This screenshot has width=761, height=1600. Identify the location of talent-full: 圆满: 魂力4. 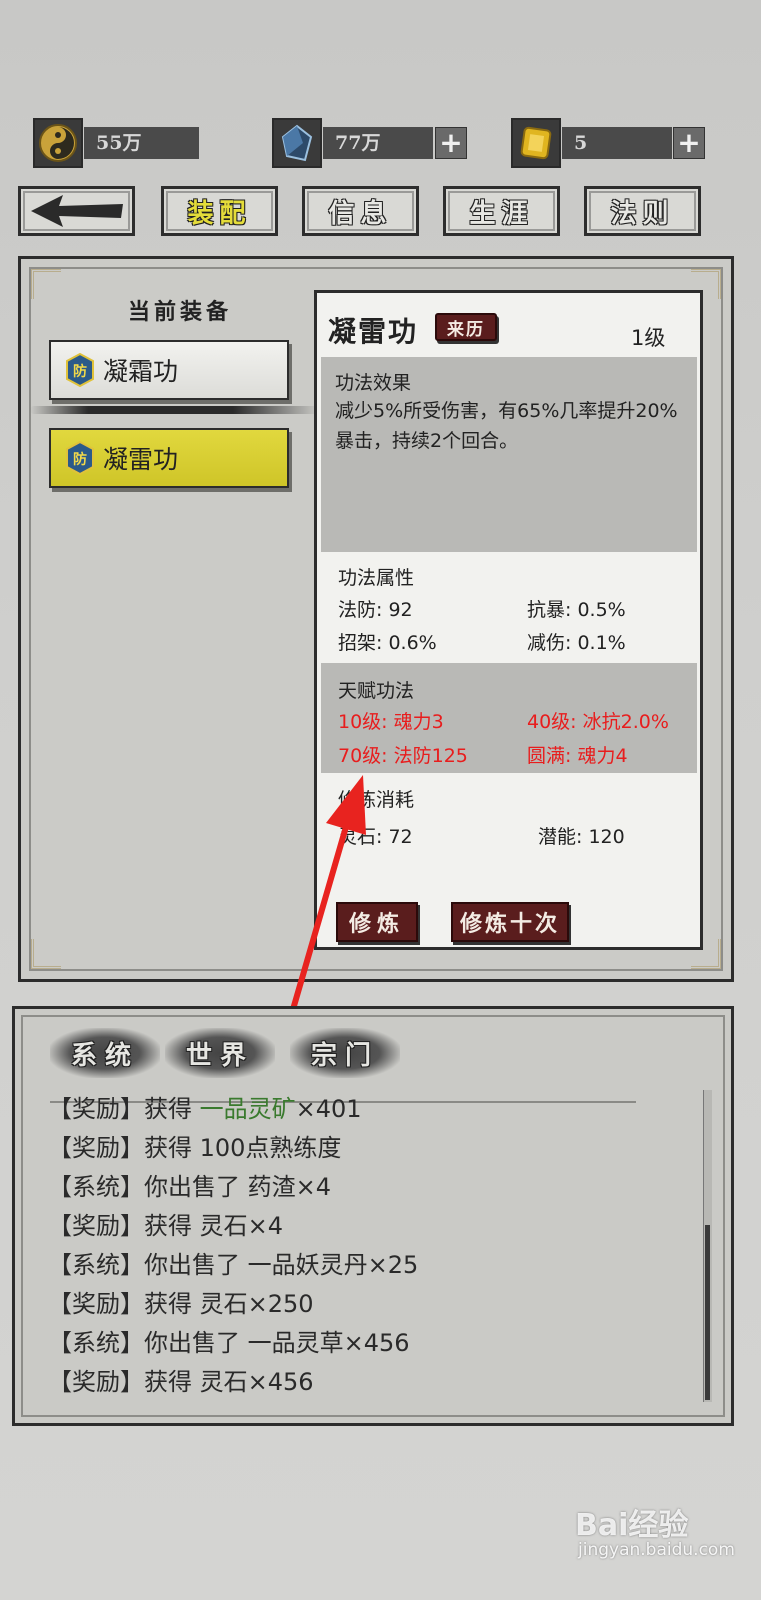
(577, 756).